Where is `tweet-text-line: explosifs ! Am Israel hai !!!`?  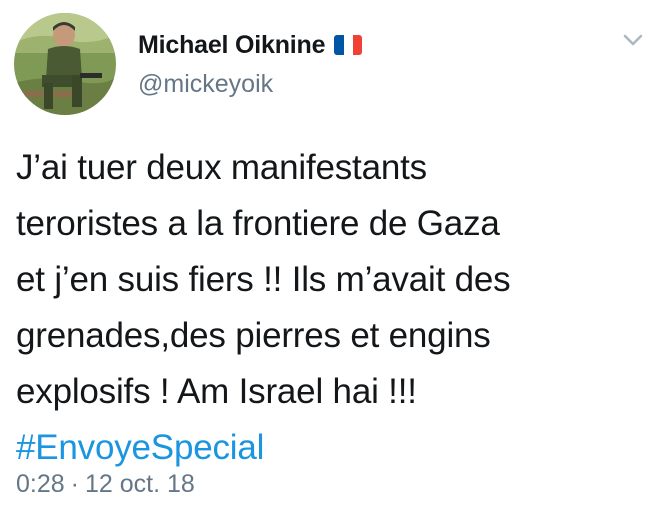
tweet-text-line: explosifs ! Am Israel hai !!! is located at coordinates (216, 391).